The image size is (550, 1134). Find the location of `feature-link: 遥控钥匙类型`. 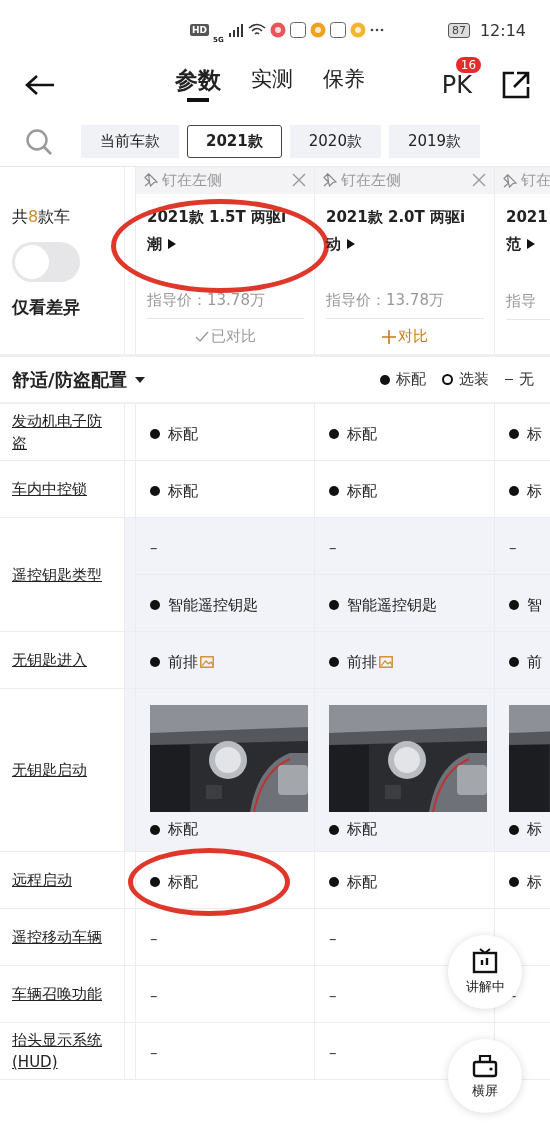

feature-link: 遥控钥匙类型 is located at coordinates (57, 574).